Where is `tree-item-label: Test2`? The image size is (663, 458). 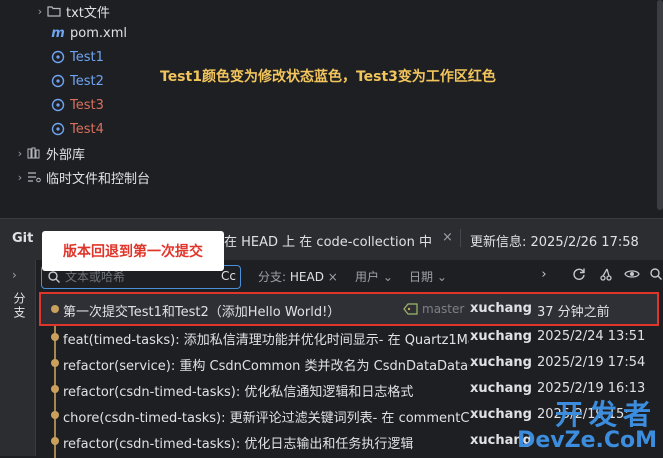
tree-item-label: Test2 is located at coordinates (87, 81).